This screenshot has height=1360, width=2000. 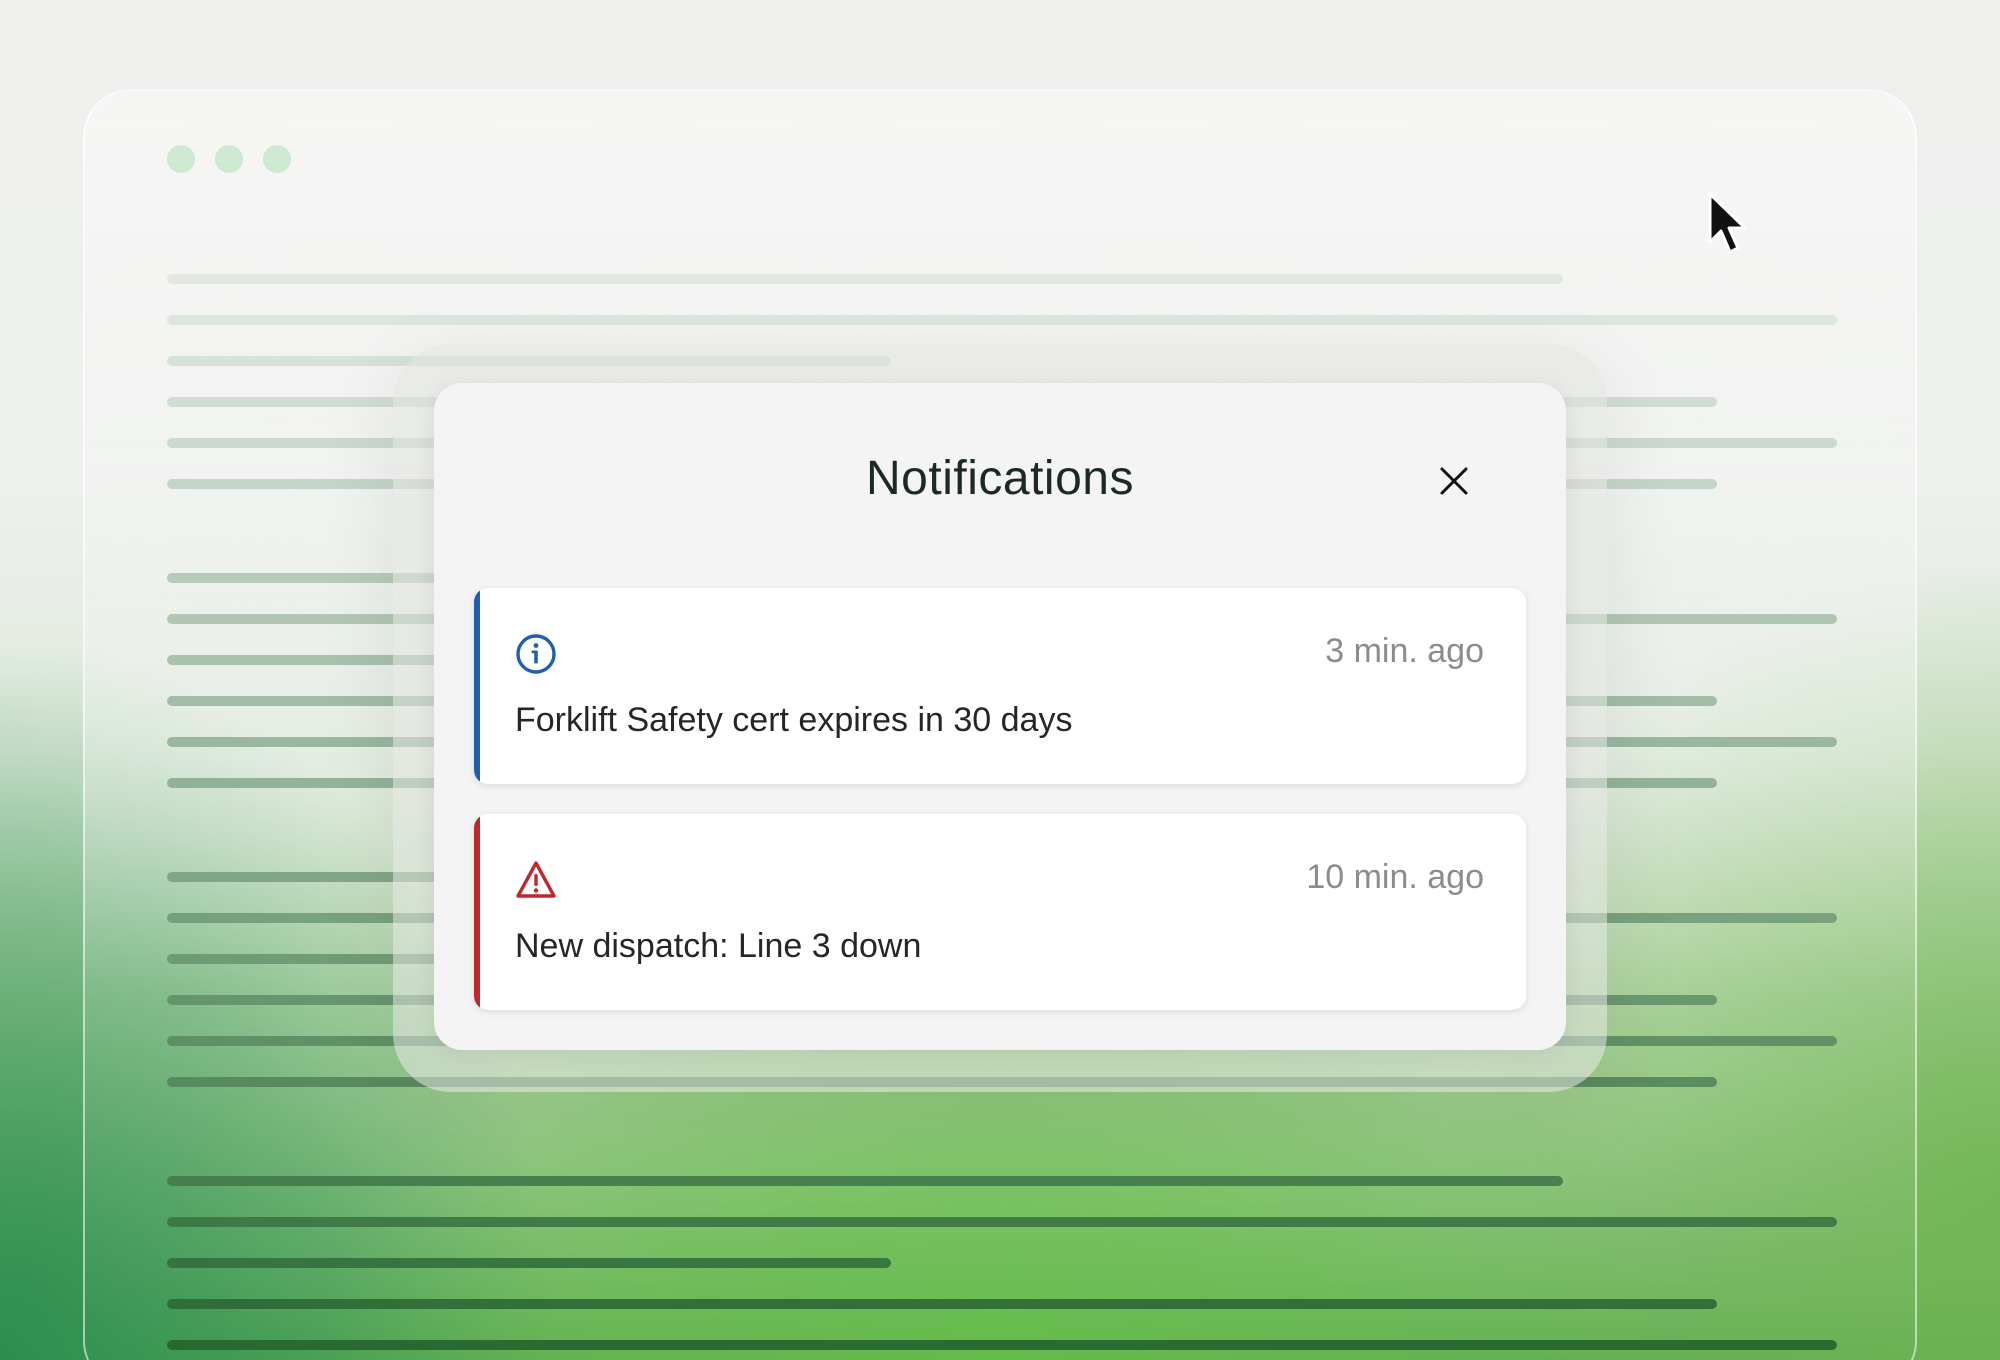 What do you see at coordinates (536, 880) in the screenshot?
I see `warning-icon` at bounding box center [536, 880].